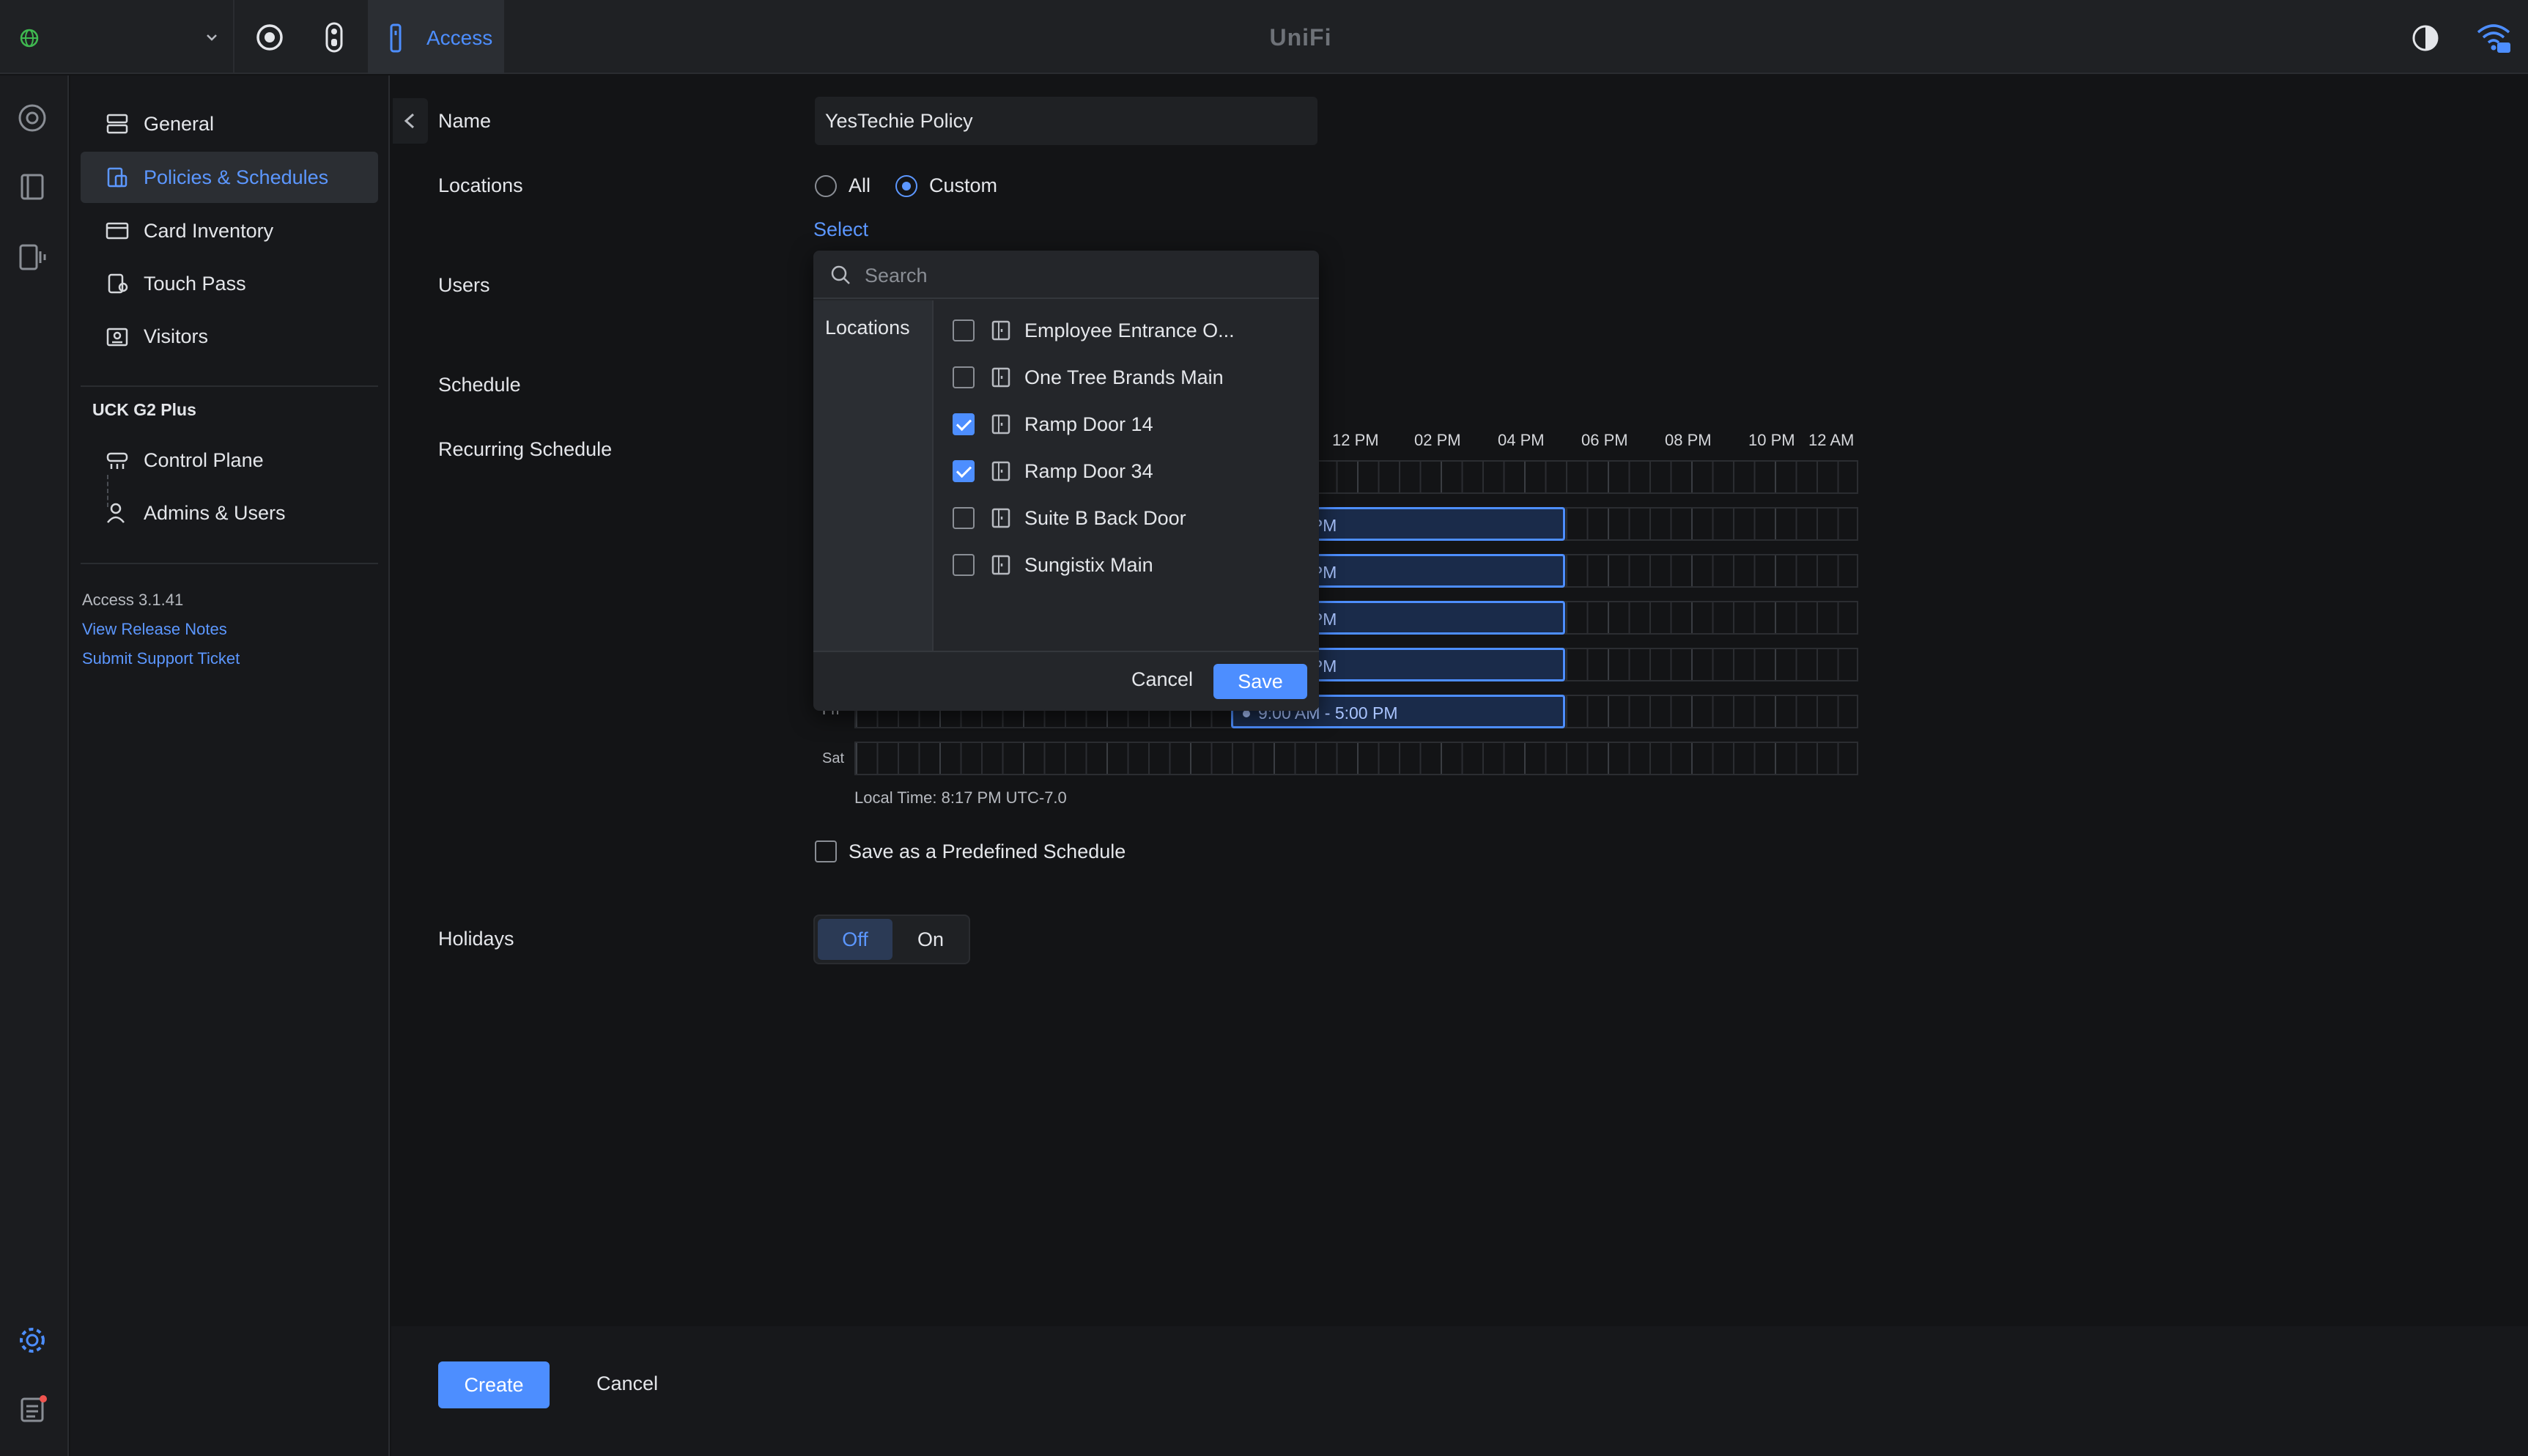  Describe the element at coordinates (32, 257) in the screenshot. I see `logs-icon` at that location.